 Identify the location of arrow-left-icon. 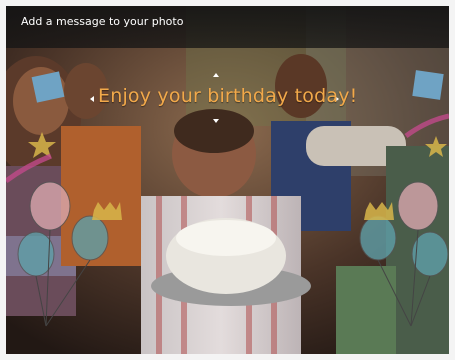
(92, 99).